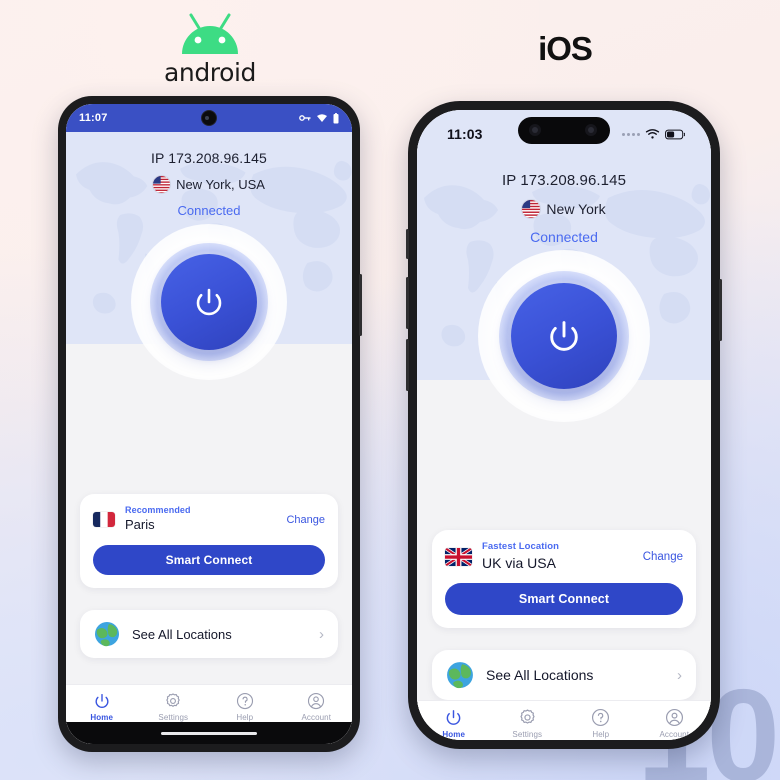 Image resolution: width=780 pixels, height=780 pixels. I want to click on android-smart-connect-button: Smart Connect, so click(209, 560).